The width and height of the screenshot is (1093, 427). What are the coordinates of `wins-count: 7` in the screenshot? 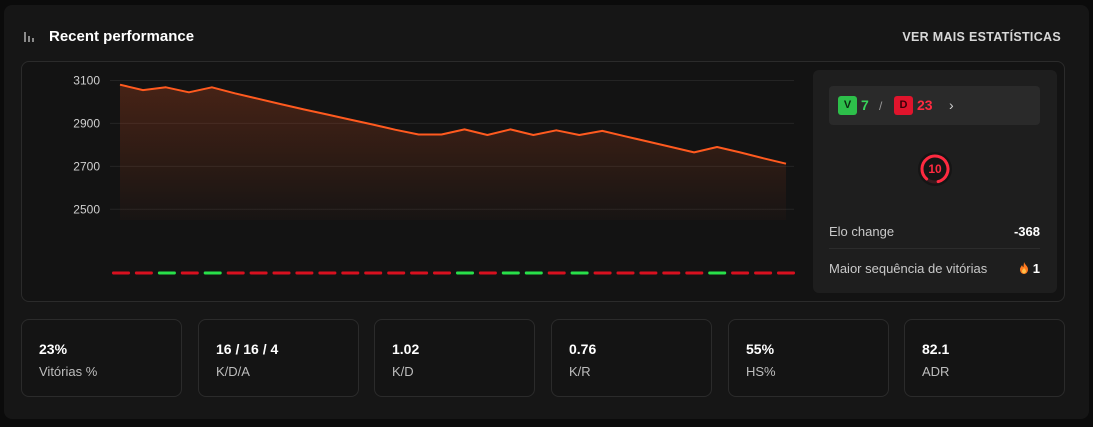 It's located at (865, 105).